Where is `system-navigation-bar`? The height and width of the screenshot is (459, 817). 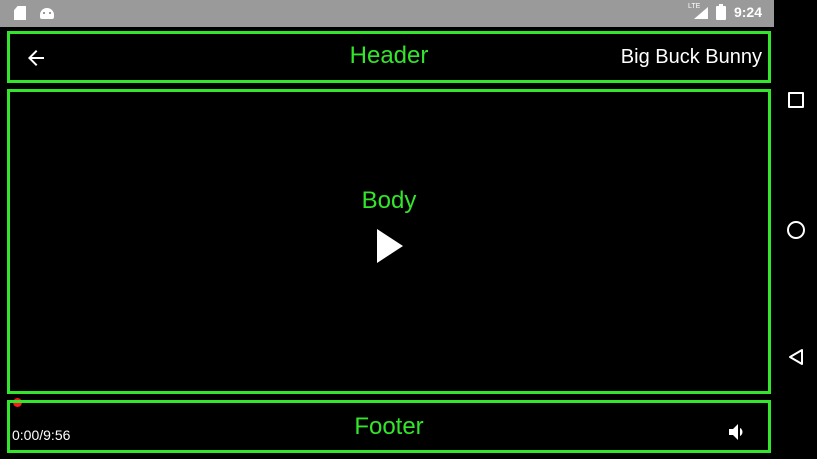 system-navigation-bar is located at coordinates (795, 229).